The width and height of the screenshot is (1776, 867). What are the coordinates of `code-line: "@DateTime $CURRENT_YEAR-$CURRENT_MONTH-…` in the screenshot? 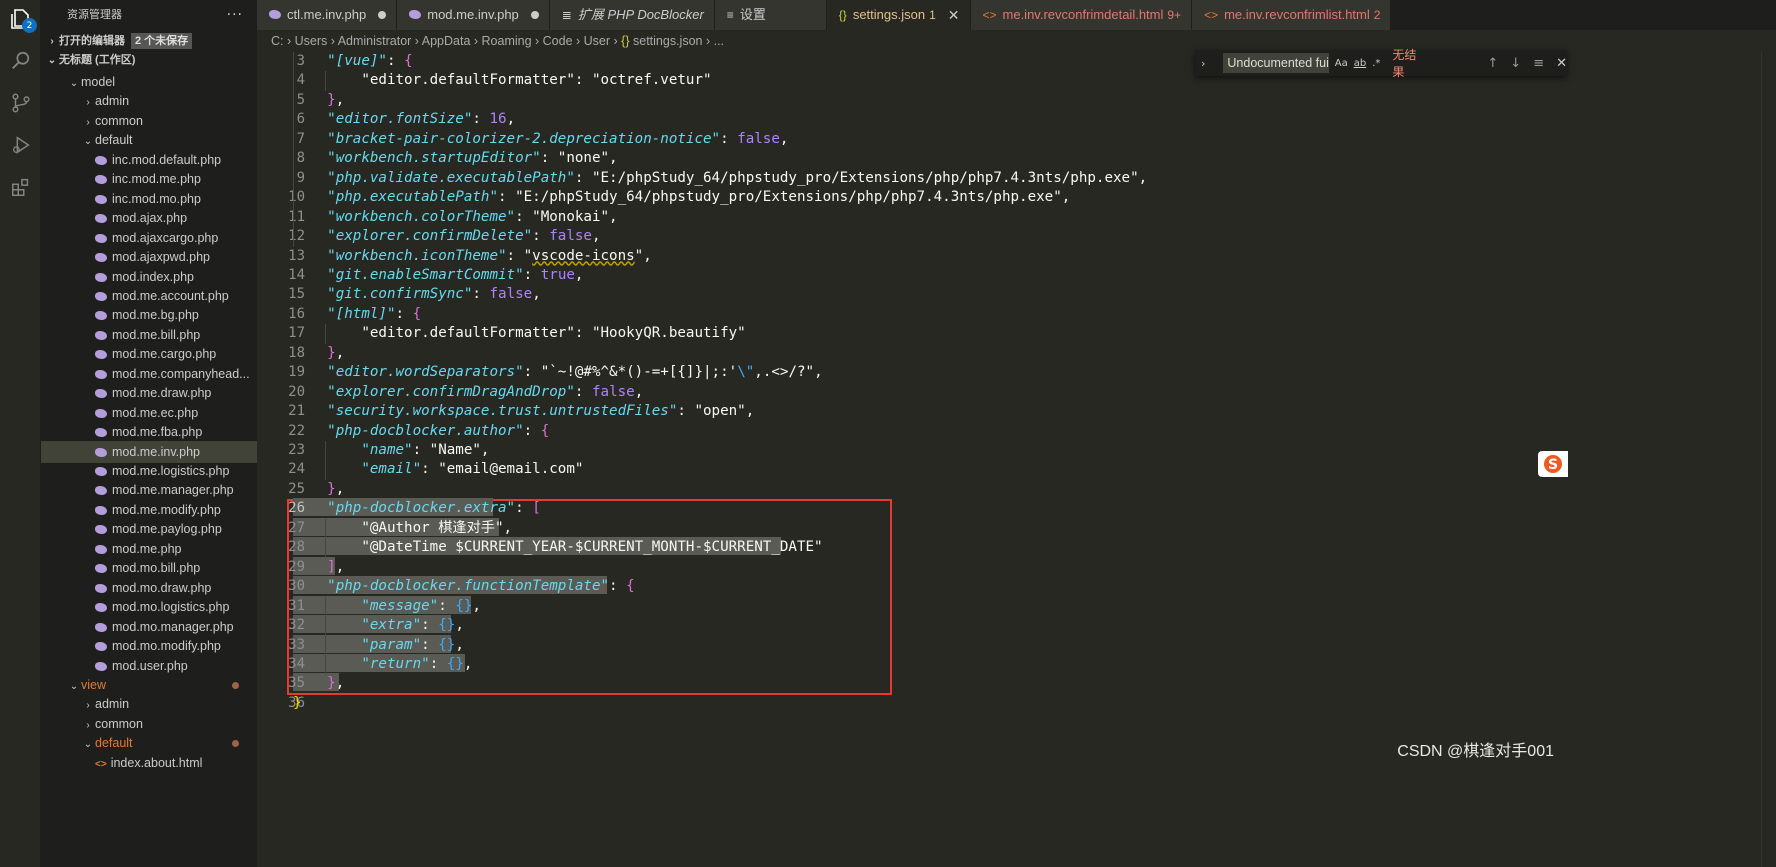 It's located at (557, 547).